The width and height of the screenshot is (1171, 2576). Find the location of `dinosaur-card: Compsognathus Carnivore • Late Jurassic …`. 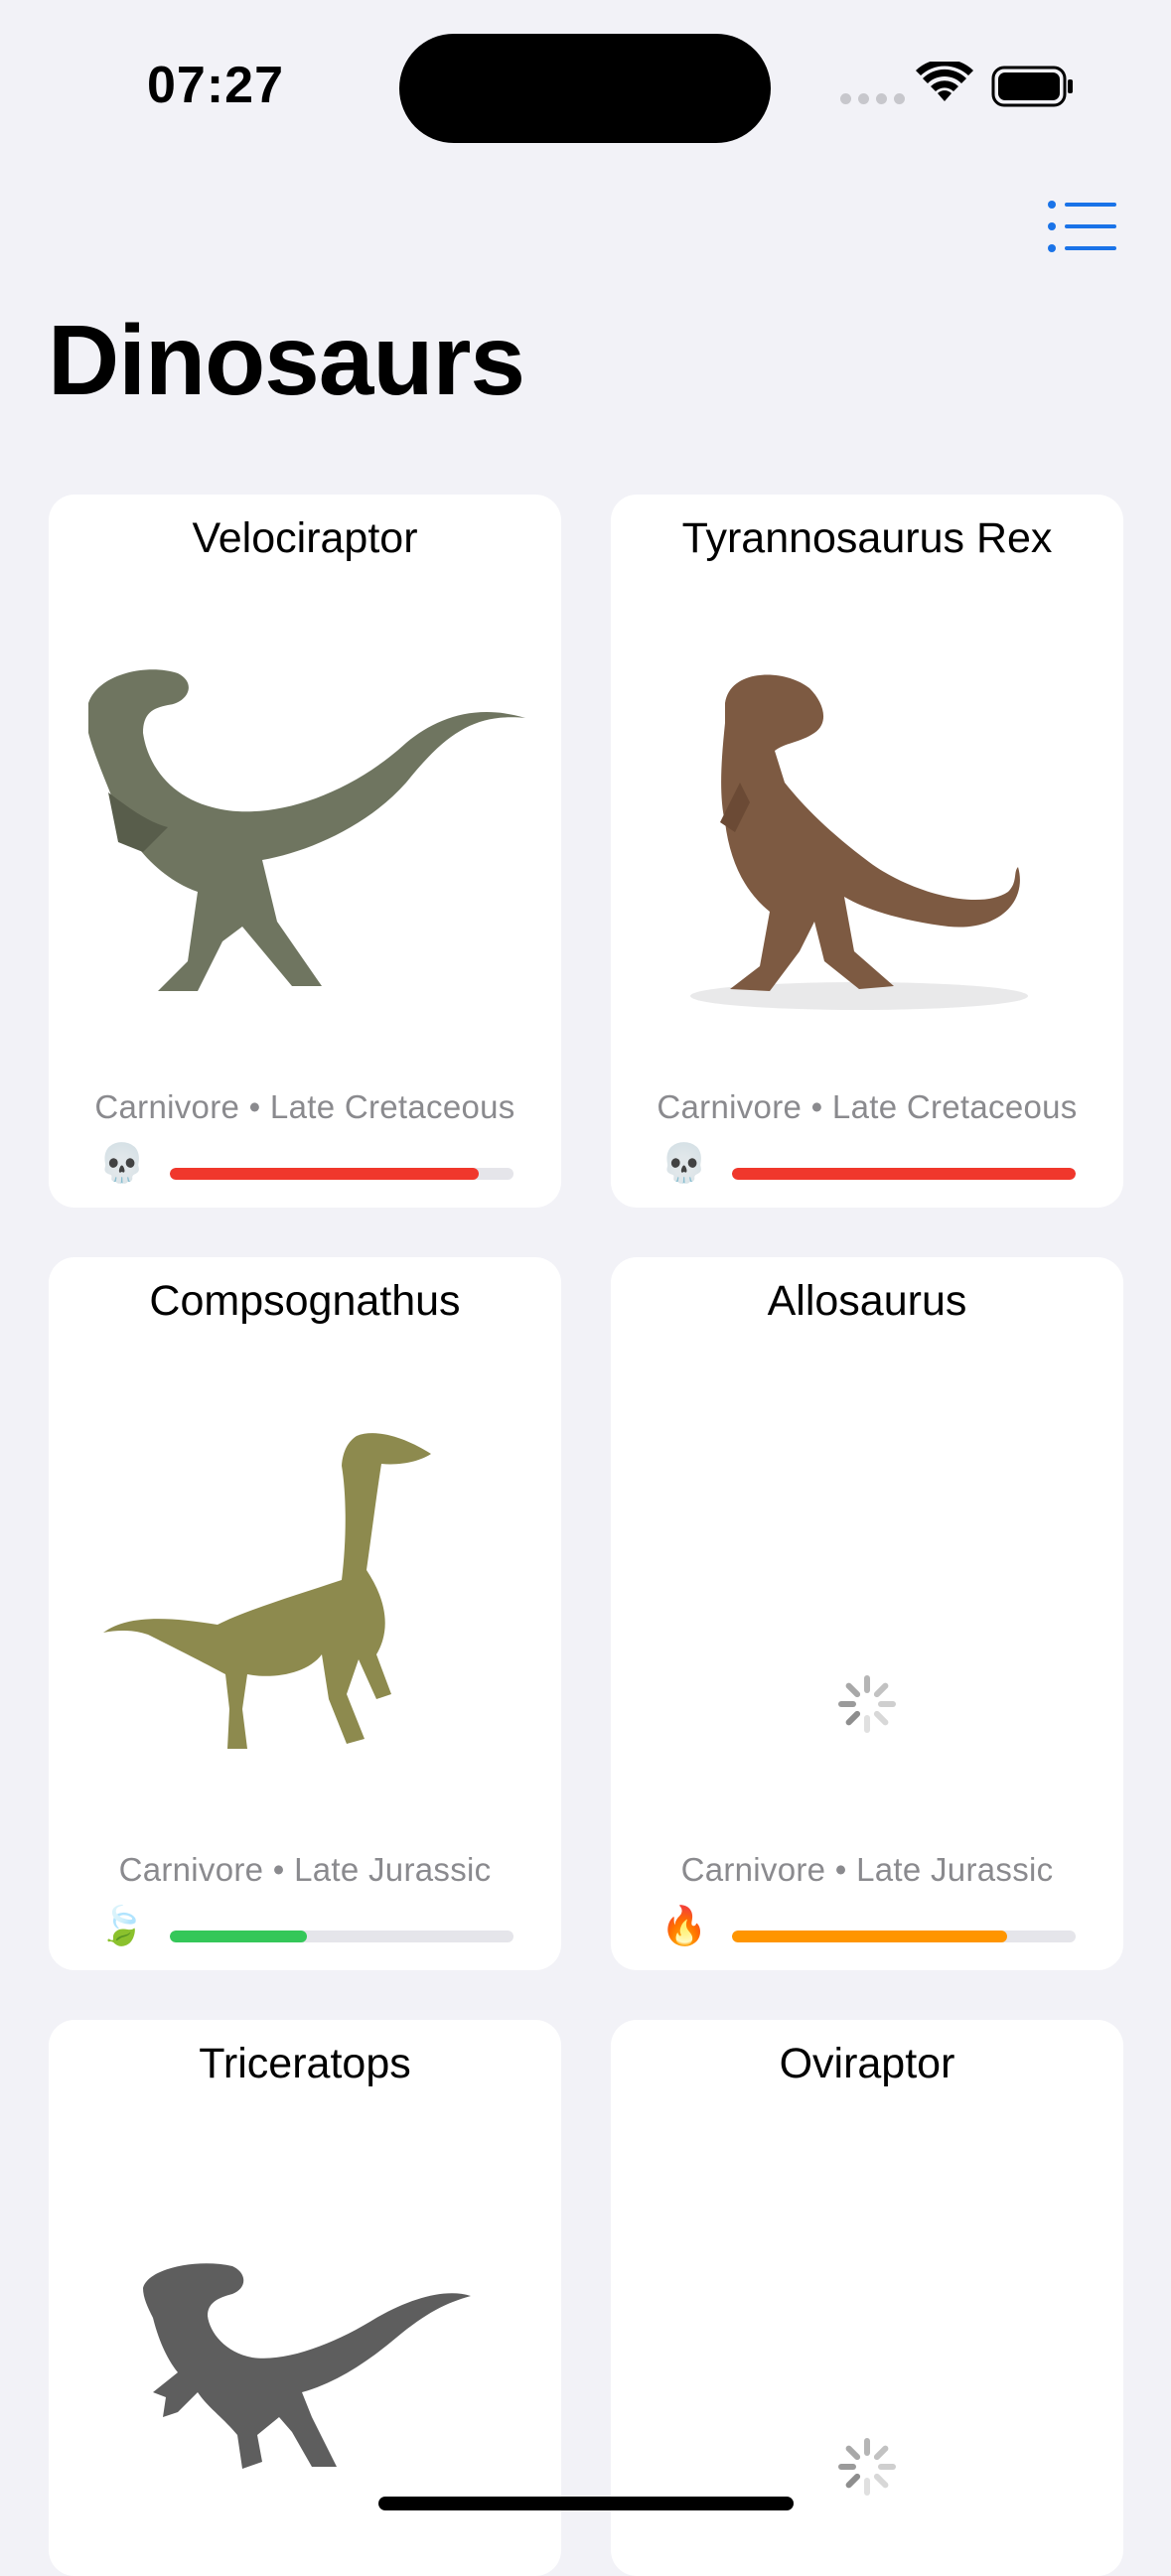

dinosaur-card: Compsognathus Carnivore • Late Jurassic … is located at coordinates (305, 1613).